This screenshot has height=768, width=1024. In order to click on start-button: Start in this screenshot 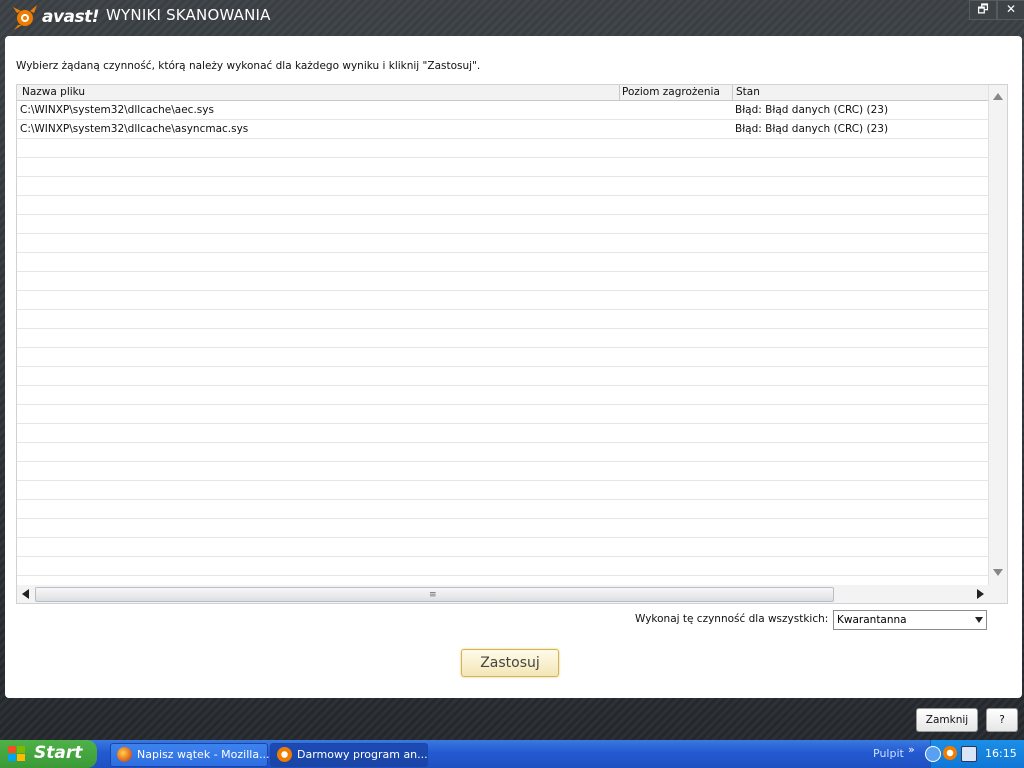, I will do `click(48, 754)`.